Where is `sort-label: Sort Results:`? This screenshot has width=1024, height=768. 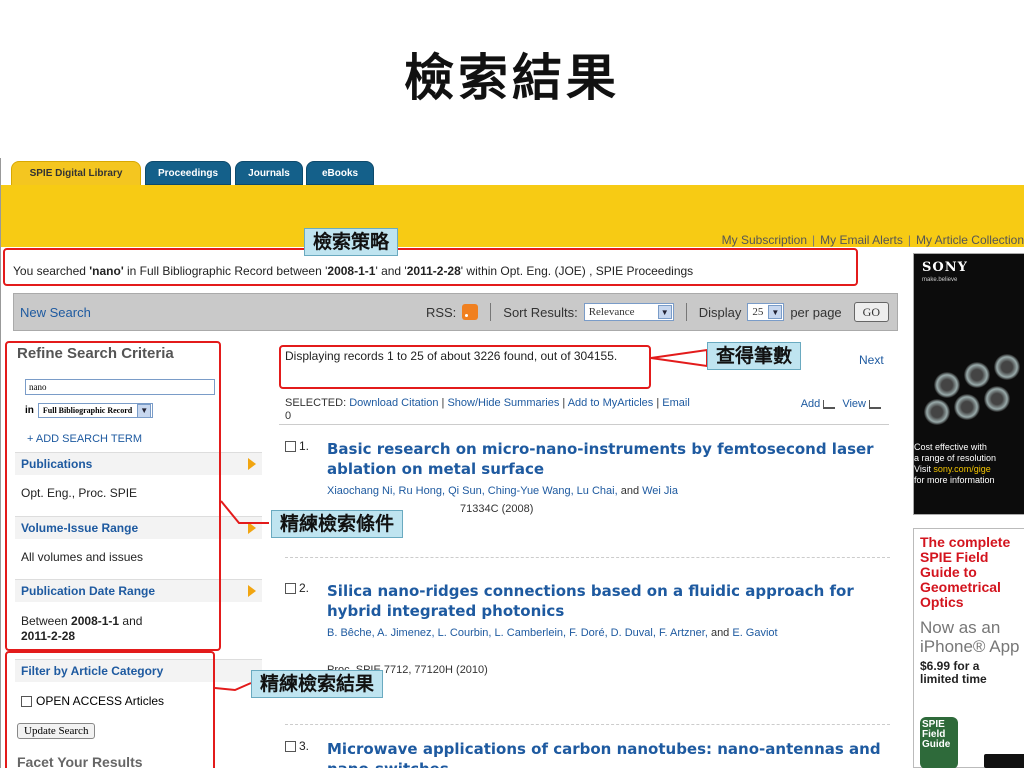 sort-label: Sort Results: is located at coordinates (540, 312).